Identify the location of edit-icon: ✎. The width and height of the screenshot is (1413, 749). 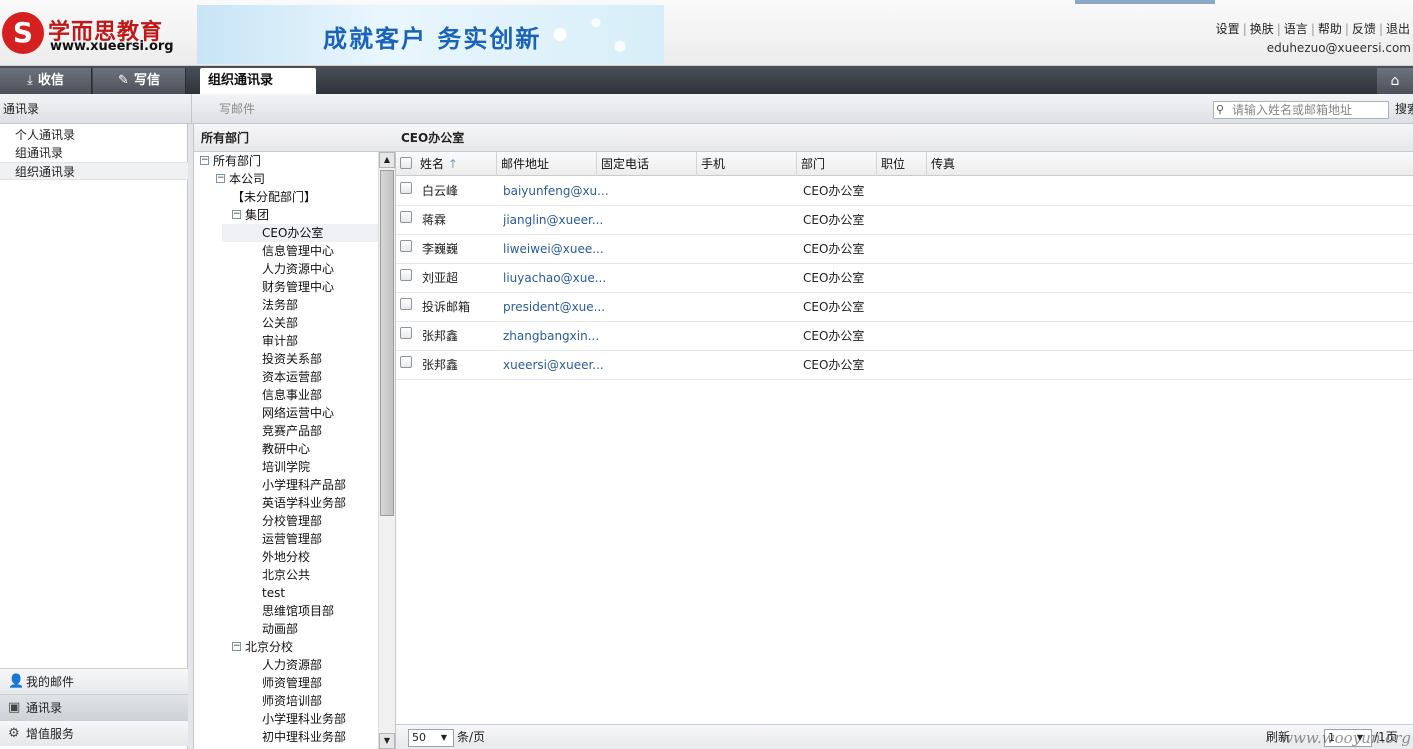
(123, 80).